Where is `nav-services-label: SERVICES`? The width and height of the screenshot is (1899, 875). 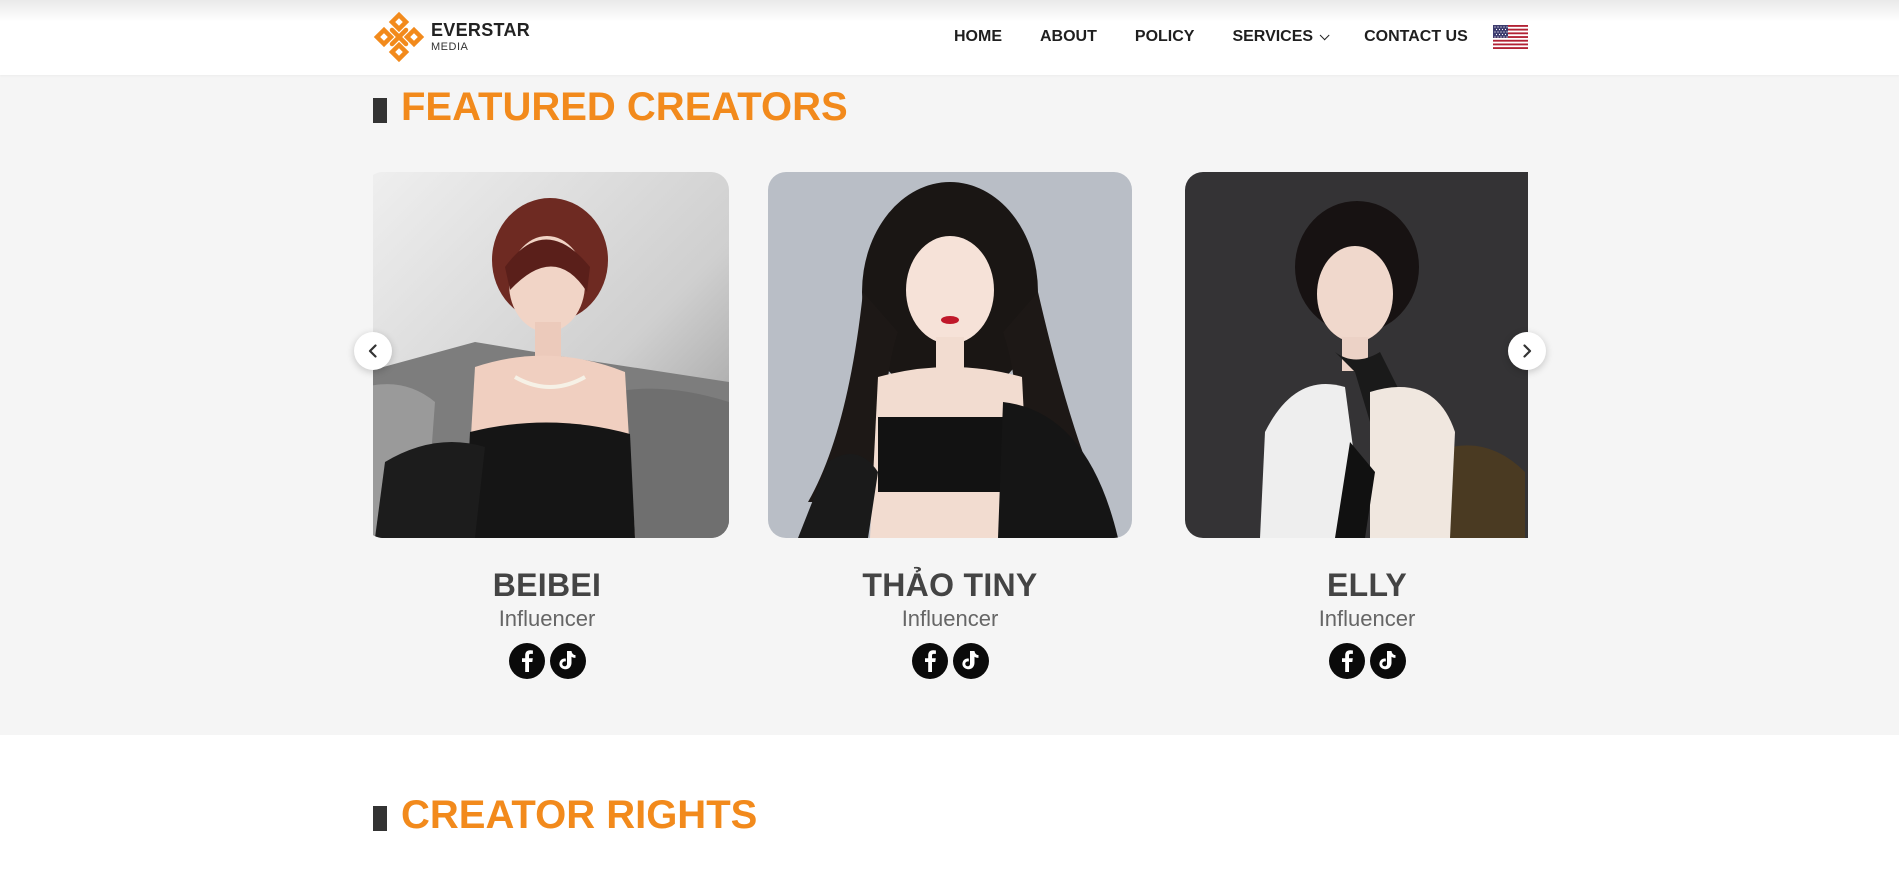 nav-services-label: SERVICES is located at coordinates (1273, 36).